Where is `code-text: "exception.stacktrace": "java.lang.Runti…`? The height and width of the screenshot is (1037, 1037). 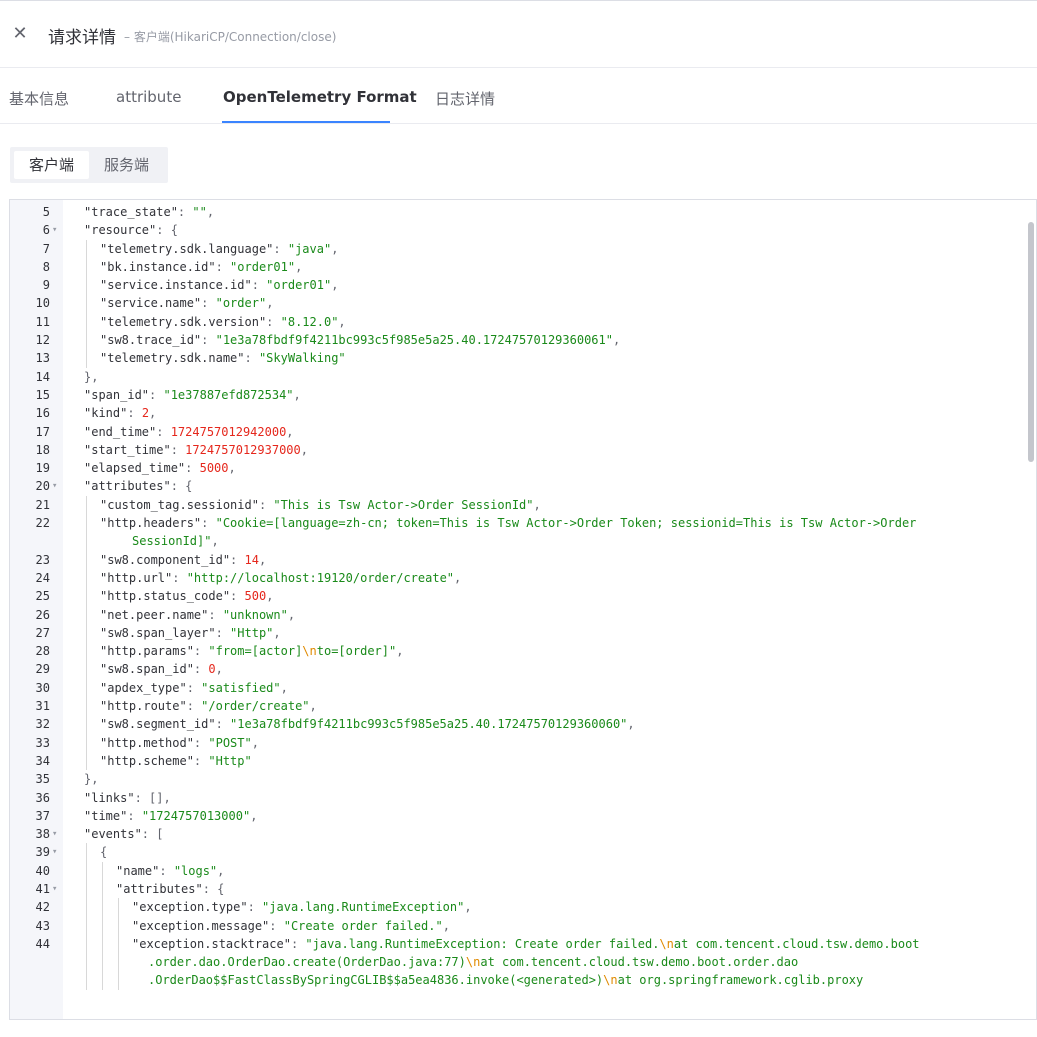
code-text: "exception.stacktrace": "java.lang.Runti… is located at coordinates (526, 944).